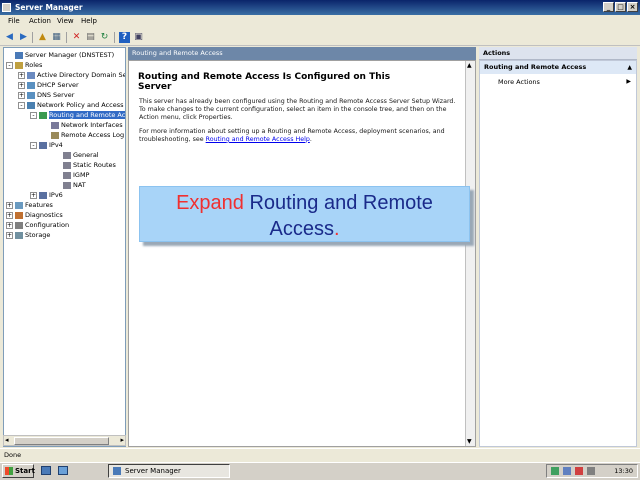 The height and width of the screenshot is (480, 640). What do you see at coordinates (124, 37) in the screenshot?
I see `help-icon: ?` at bounding box center [124, 37].